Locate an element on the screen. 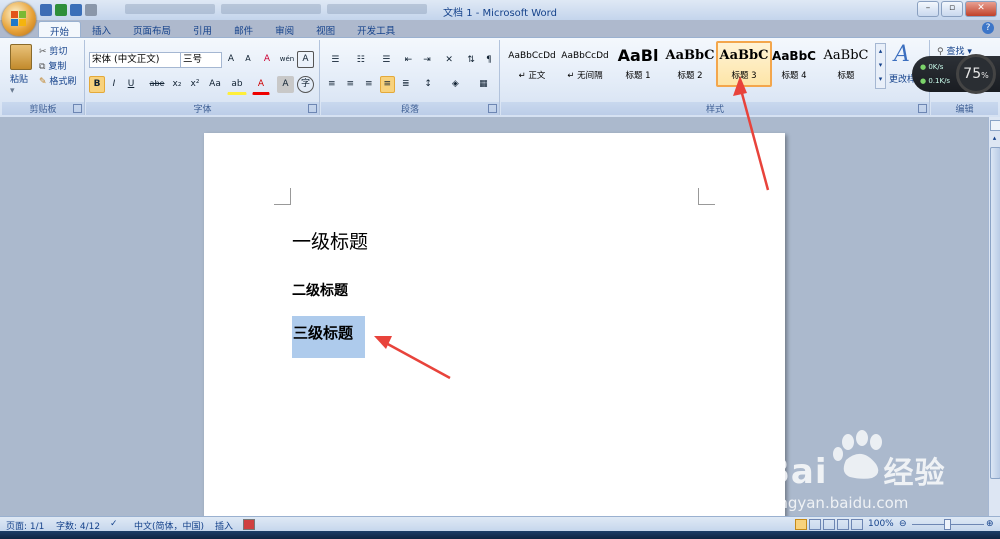  window-controls: – ▫ ✕ is located at coordinates (957, 9).